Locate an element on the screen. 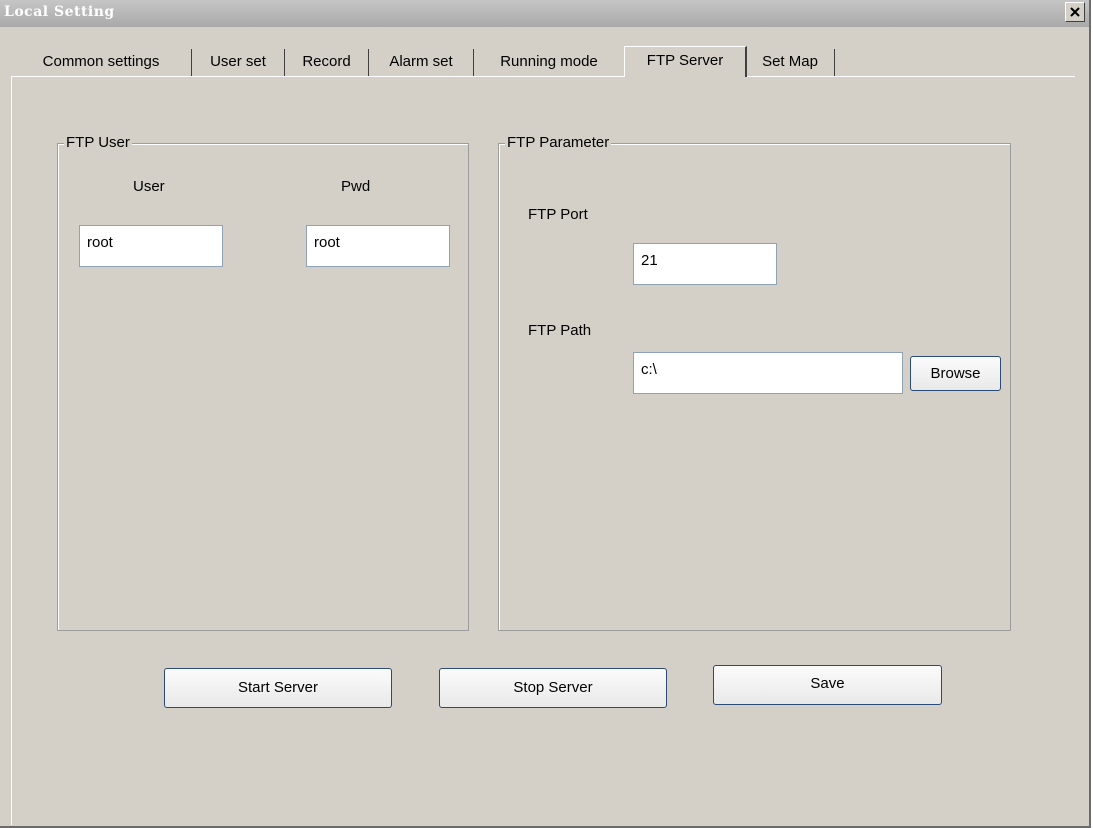  tab-user-set: User set is located at coordinates (238, 62).